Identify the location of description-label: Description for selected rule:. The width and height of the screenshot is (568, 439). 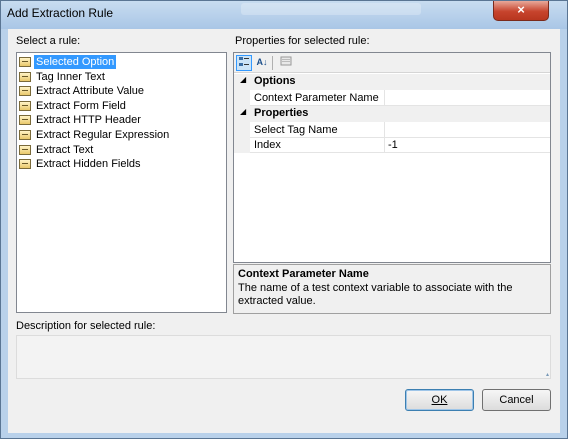
(86, 326).